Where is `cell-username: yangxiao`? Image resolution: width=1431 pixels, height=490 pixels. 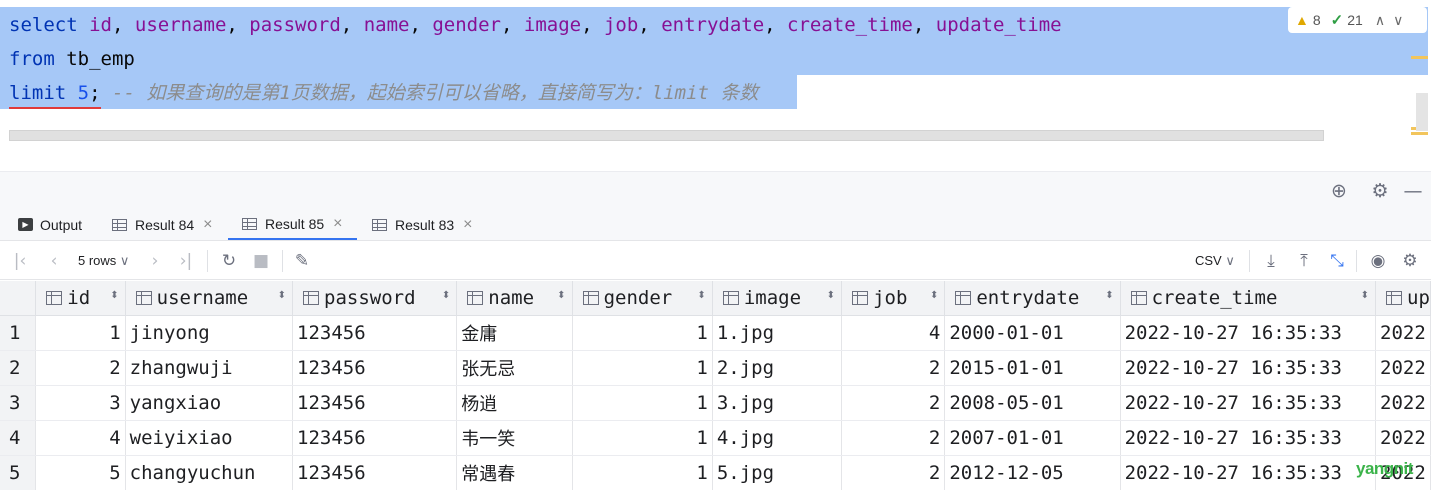
cell-username: yangxiao is located at coordinates (209, 403).